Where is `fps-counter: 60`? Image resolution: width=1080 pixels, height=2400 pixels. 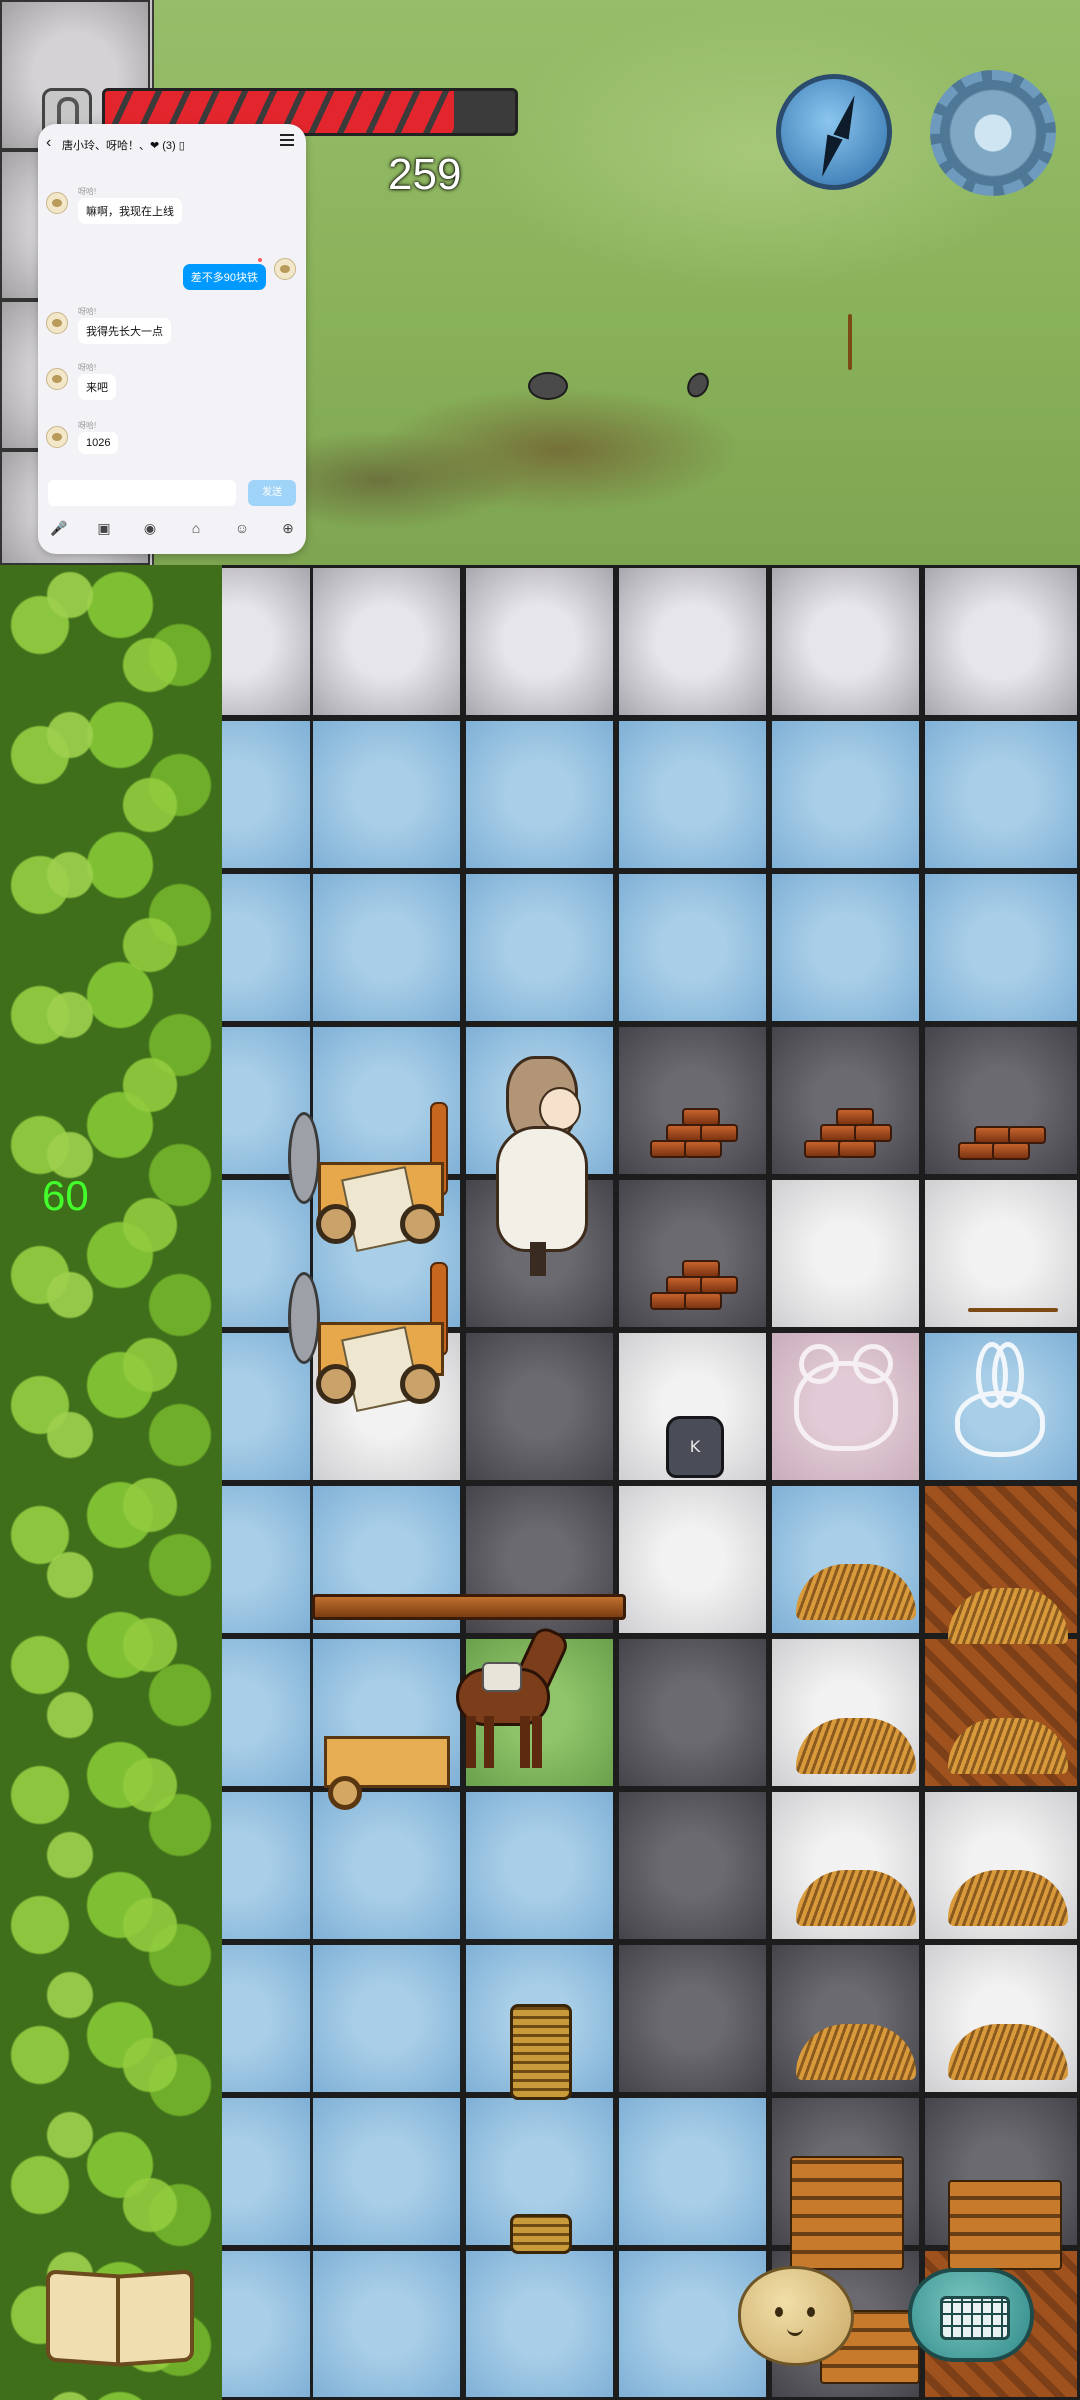 fps-counter: 60 is located at coordinates (65, 1195).